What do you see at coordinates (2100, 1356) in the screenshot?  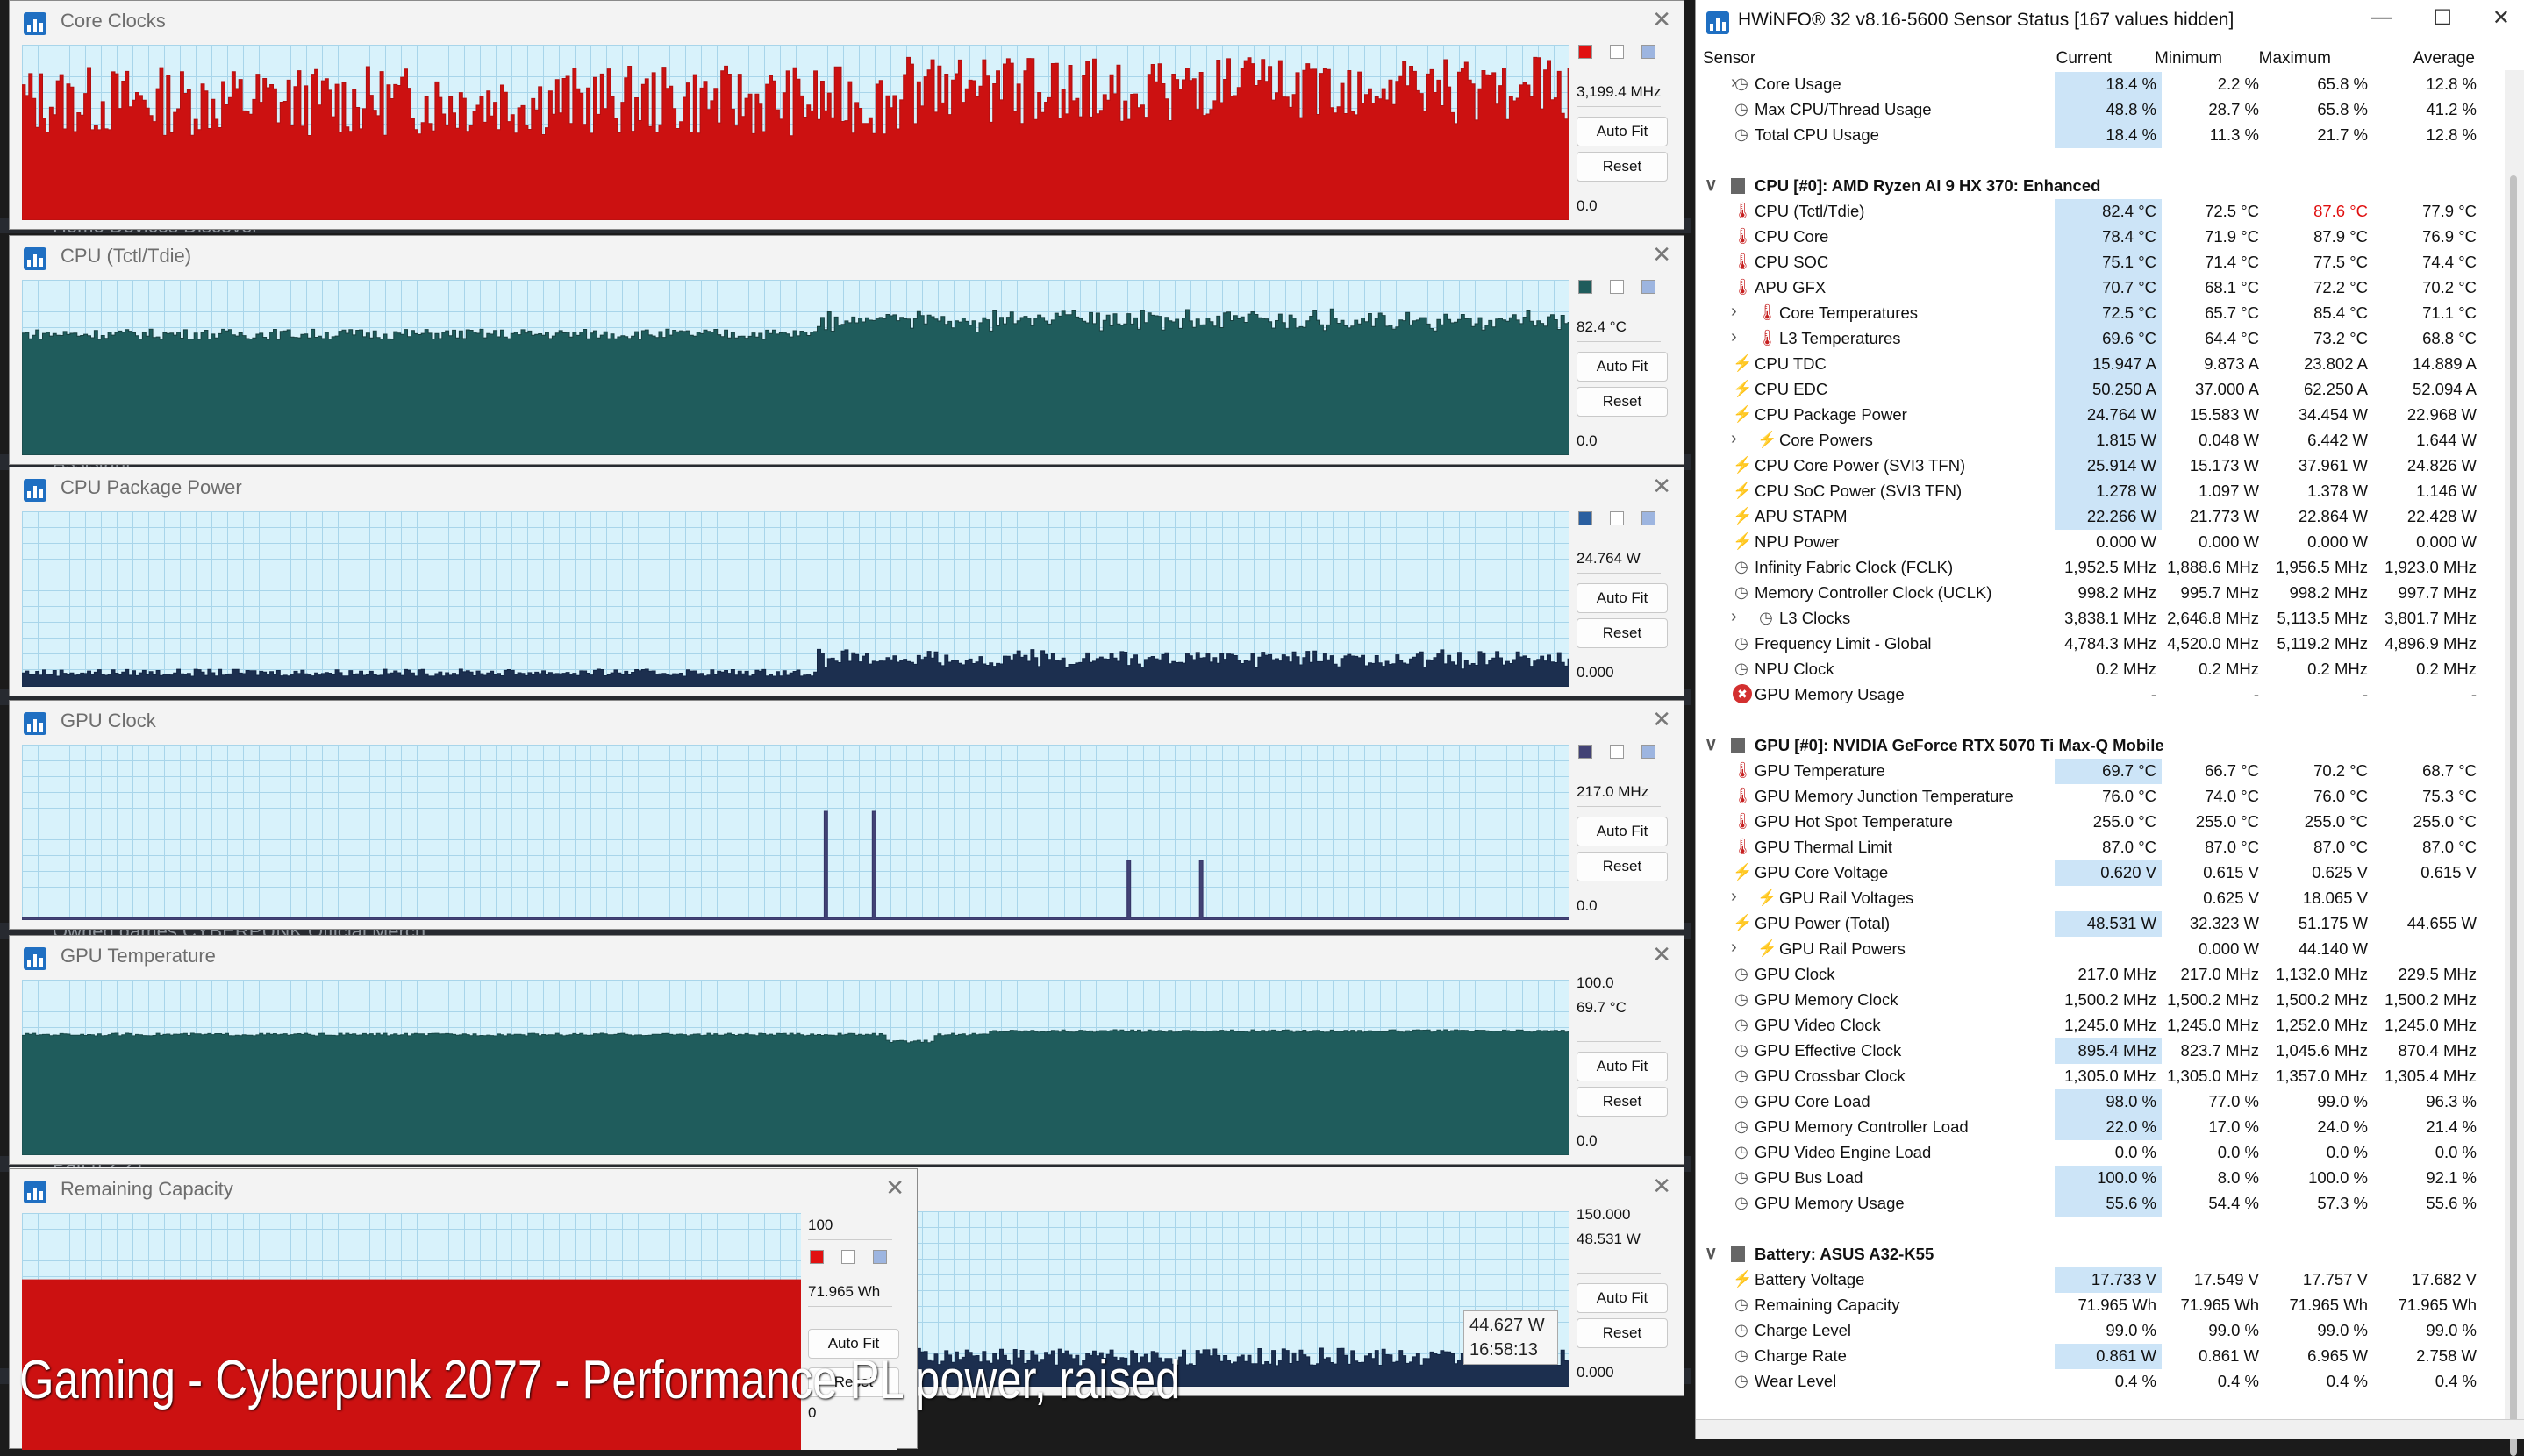 I see `sensor-row: ◷ Charge Rate 0.861 W 0.861 W 6.965 W 2.758 W` at bounding box center [2100, 1356].